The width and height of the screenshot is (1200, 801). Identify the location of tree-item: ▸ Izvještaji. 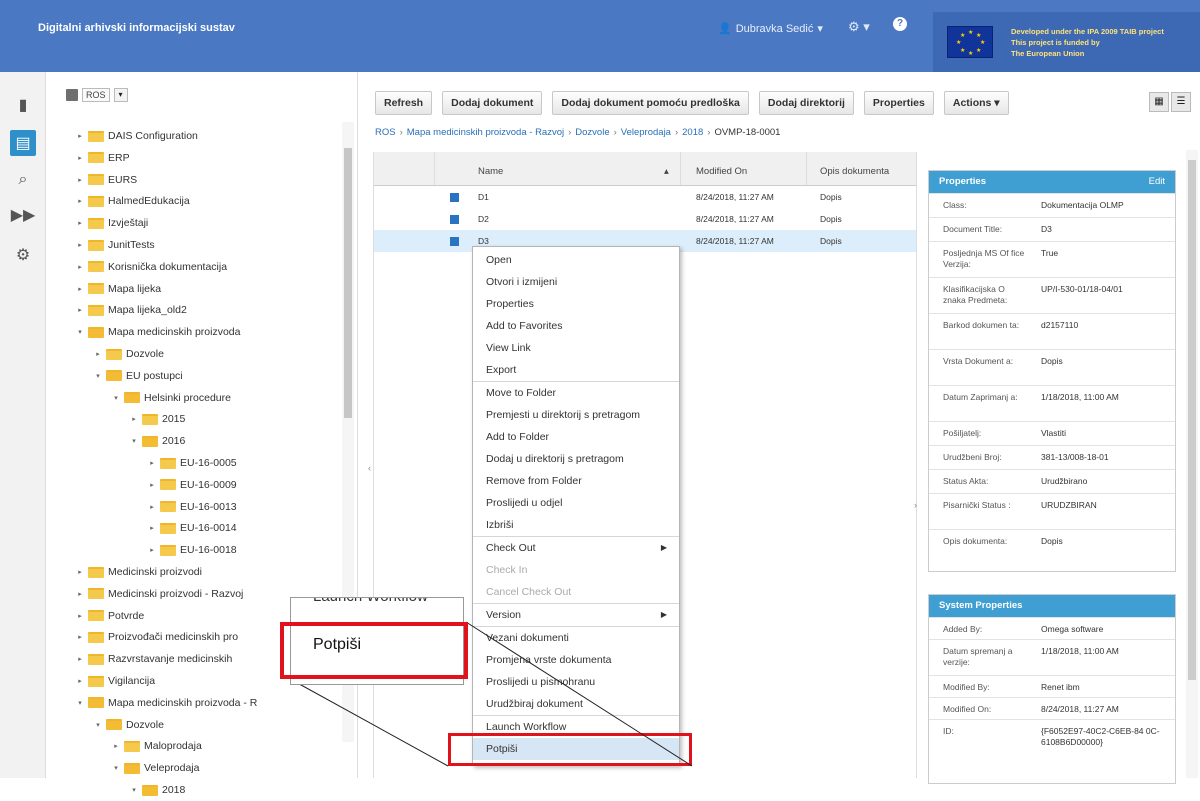
(112, 223).